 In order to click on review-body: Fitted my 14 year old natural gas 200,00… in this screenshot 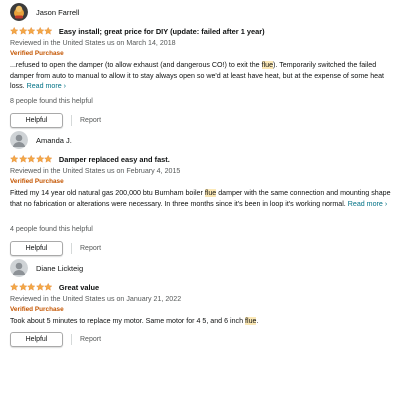, I will do `click(201, 204)`.